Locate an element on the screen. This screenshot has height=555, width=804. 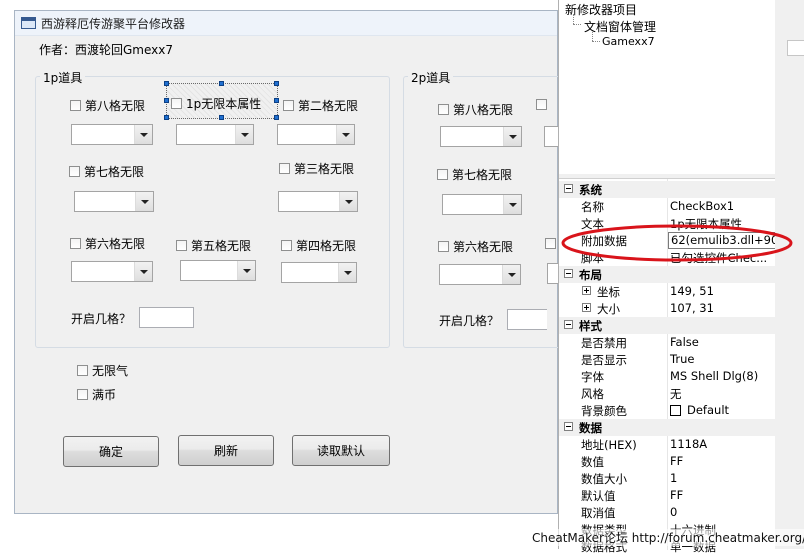
prop-row-size: 大小 107, 31 is located at coordinates (667, 308).